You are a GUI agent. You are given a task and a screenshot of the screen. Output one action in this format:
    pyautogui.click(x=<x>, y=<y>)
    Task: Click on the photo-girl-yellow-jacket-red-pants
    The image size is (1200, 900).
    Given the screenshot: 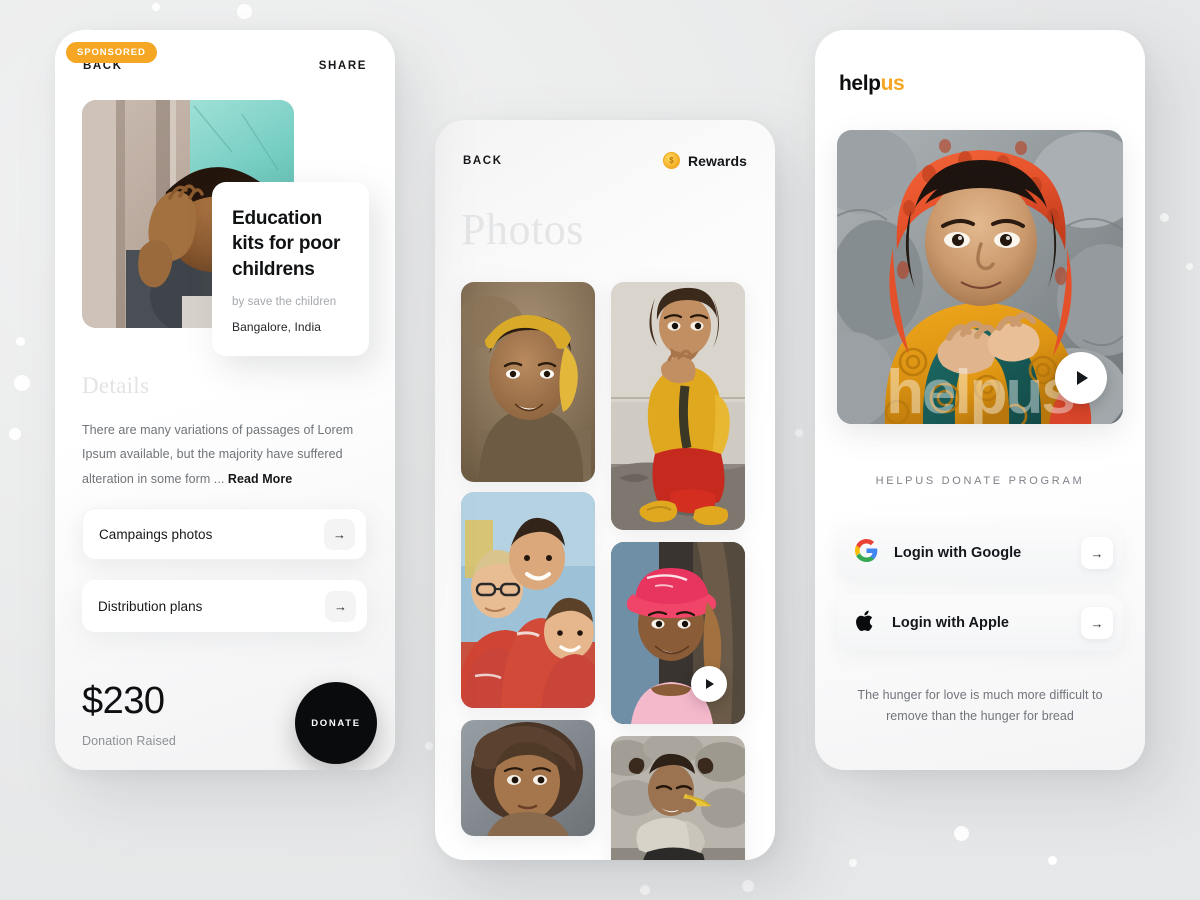 What is the action you would take?
    pyautogui.click(x=678, y=406)
    